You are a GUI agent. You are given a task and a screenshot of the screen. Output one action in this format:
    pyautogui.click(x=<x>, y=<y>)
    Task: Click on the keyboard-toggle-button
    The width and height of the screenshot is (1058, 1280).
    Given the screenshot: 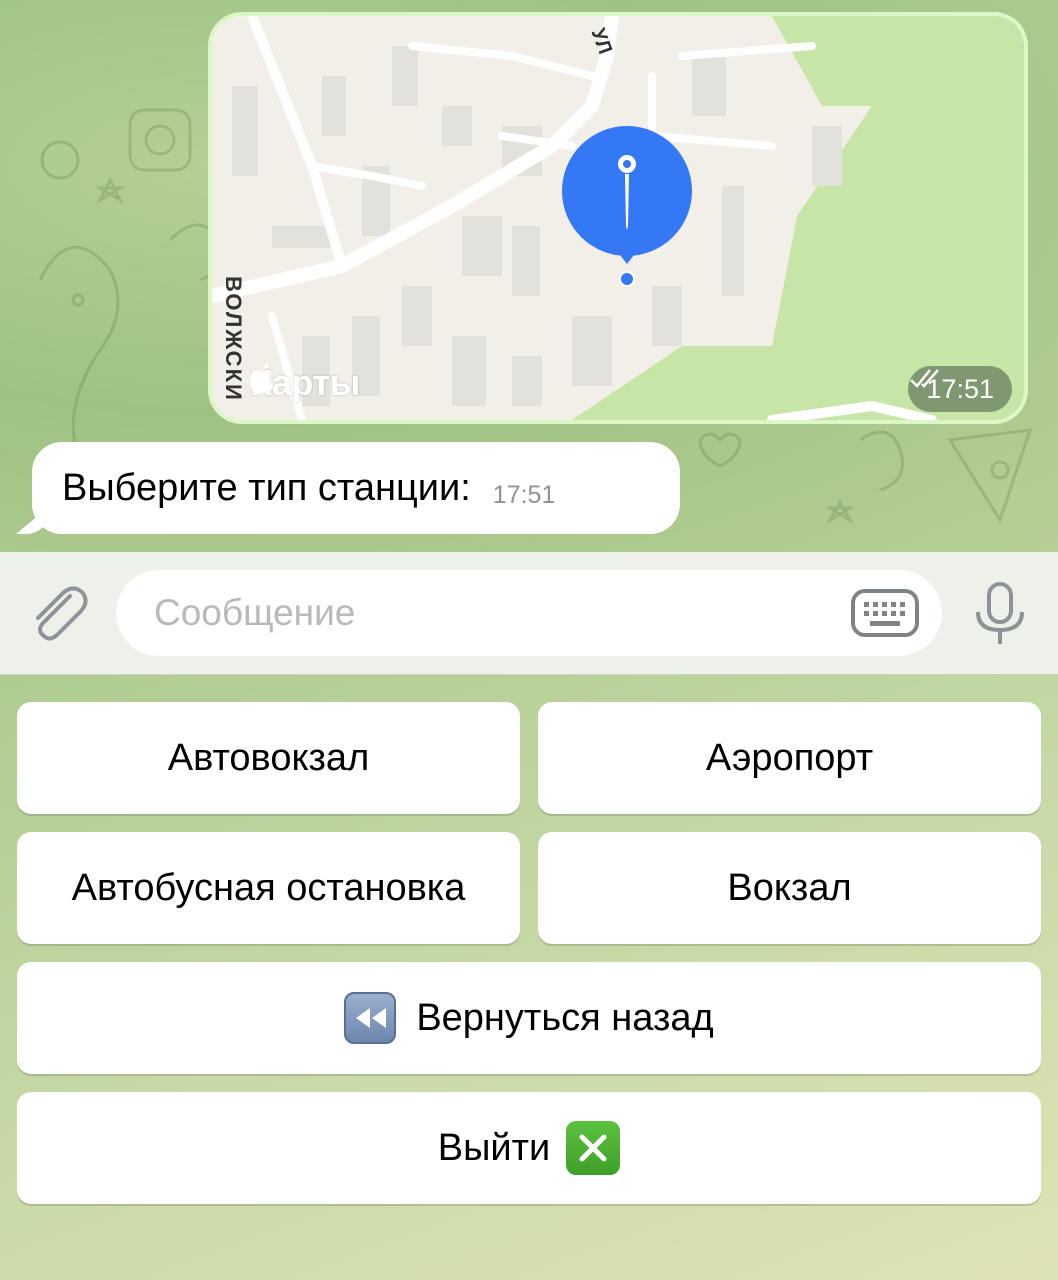 What is the action you would take?
    pyautogui.click(x=885, y=613)
    